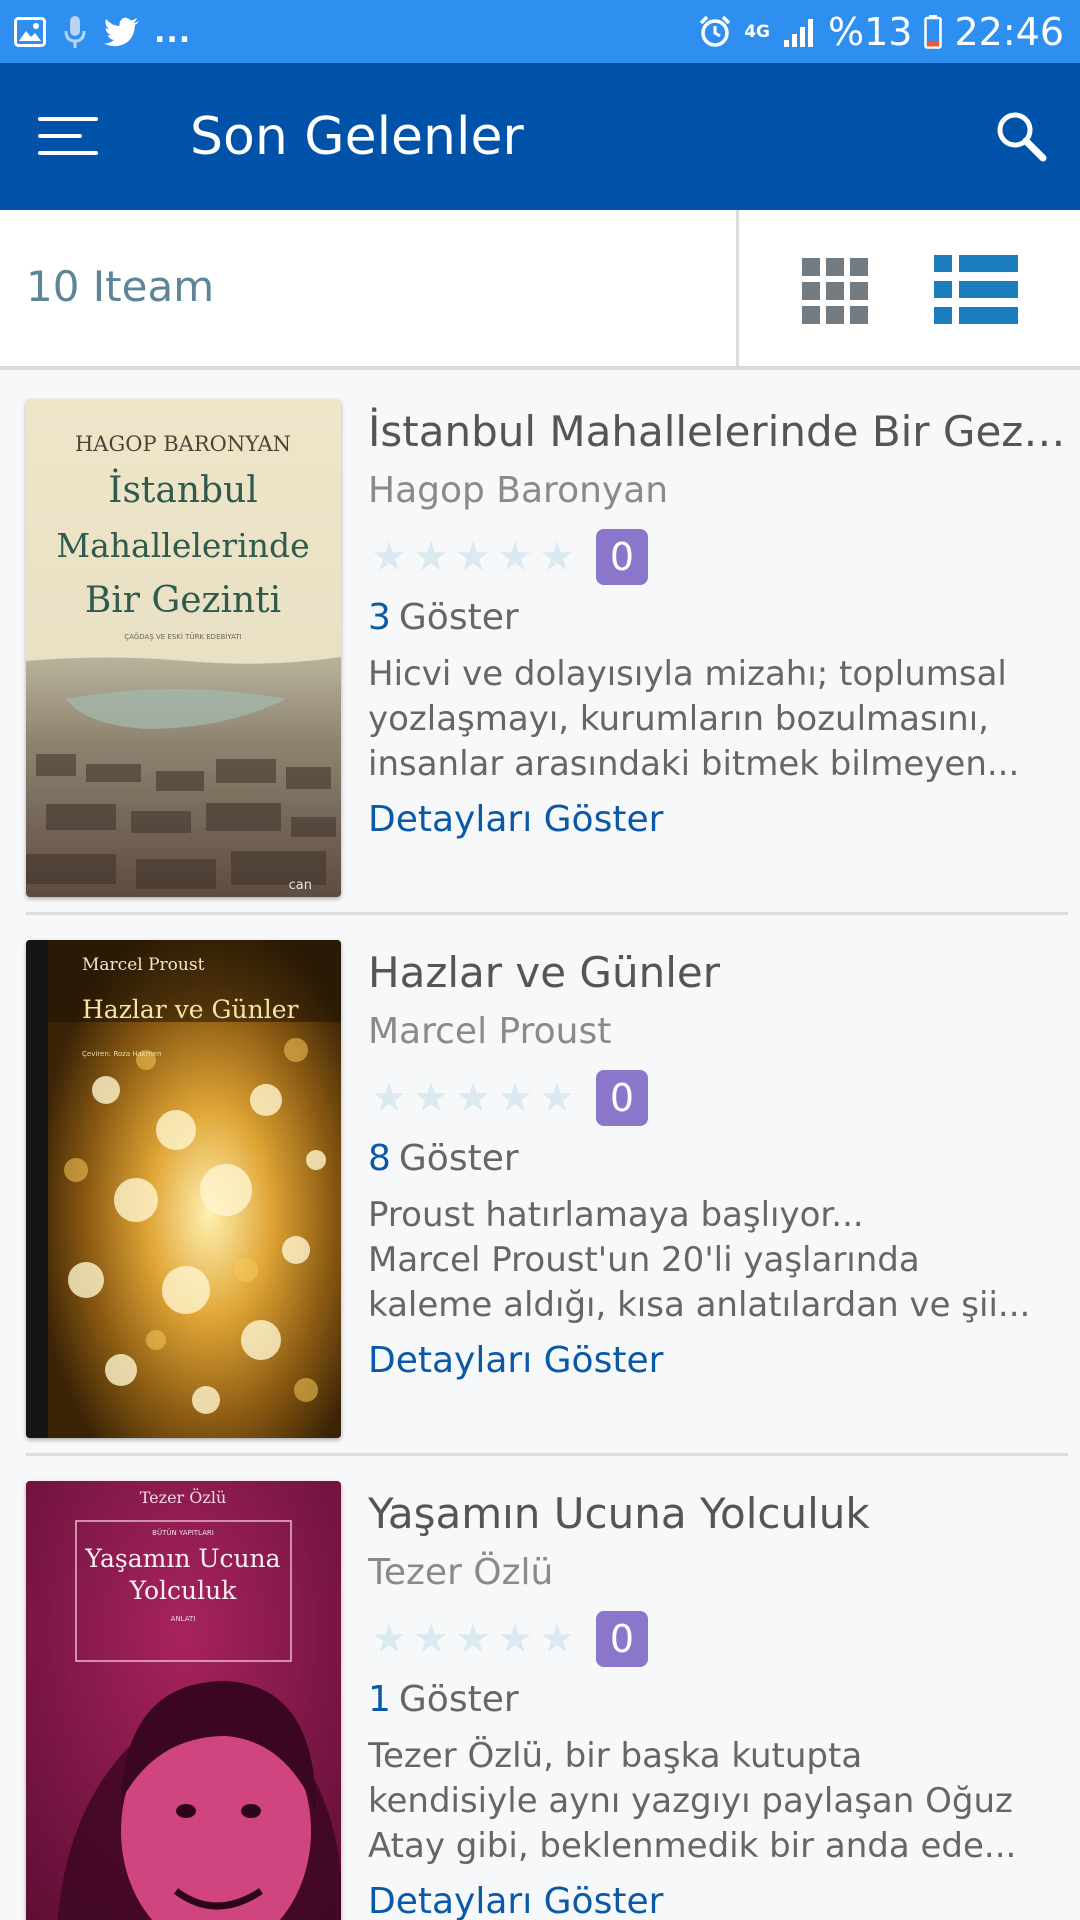 The width and height of the screenshot is (1080, 1920). Describe the element at coordinates (183, 1619) in the screenshot. I see `cover-genre: ANLATI` at that location.